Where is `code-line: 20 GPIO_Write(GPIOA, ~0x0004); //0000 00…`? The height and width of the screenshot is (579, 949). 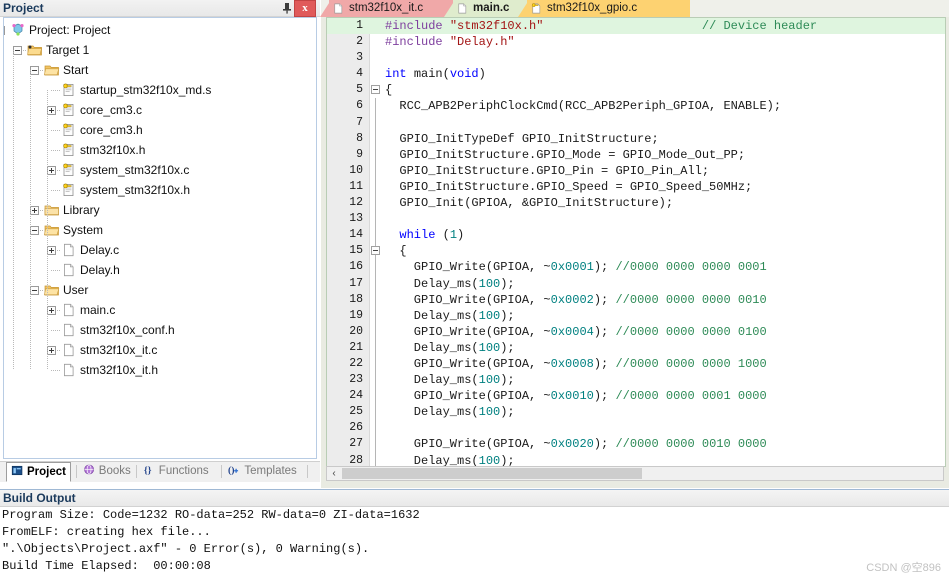 code-line: 20 GPIO_Write(GPIOA, ~0x0004); //0000 00… is located at coordinates (636, 331).